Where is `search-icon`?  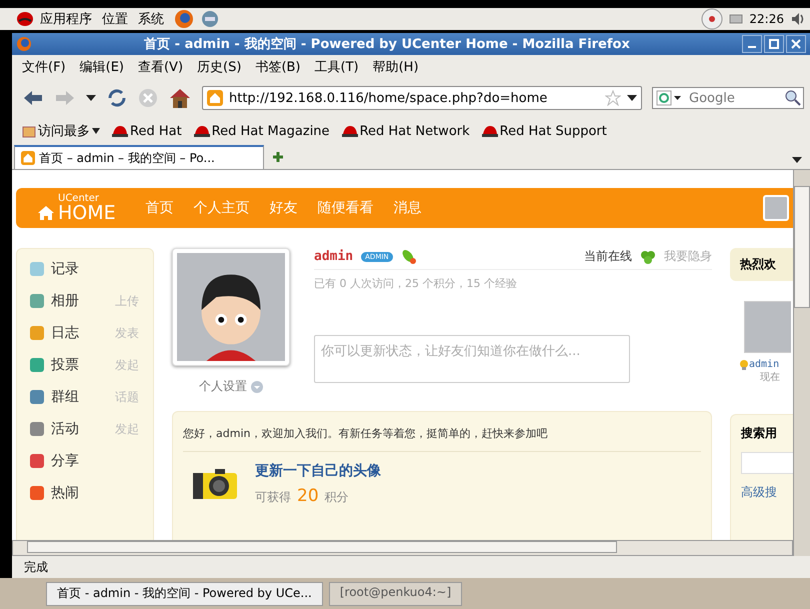 search-icon is located at coordinates (793, 98).